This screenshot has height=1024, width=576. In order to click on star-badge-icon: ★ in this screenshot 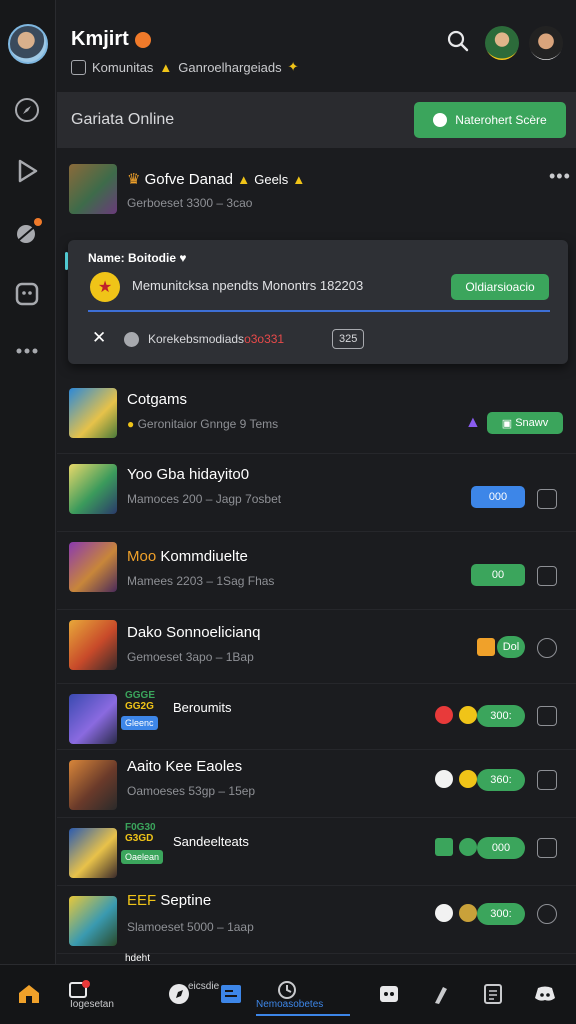, I will do `click(105, 287)`.